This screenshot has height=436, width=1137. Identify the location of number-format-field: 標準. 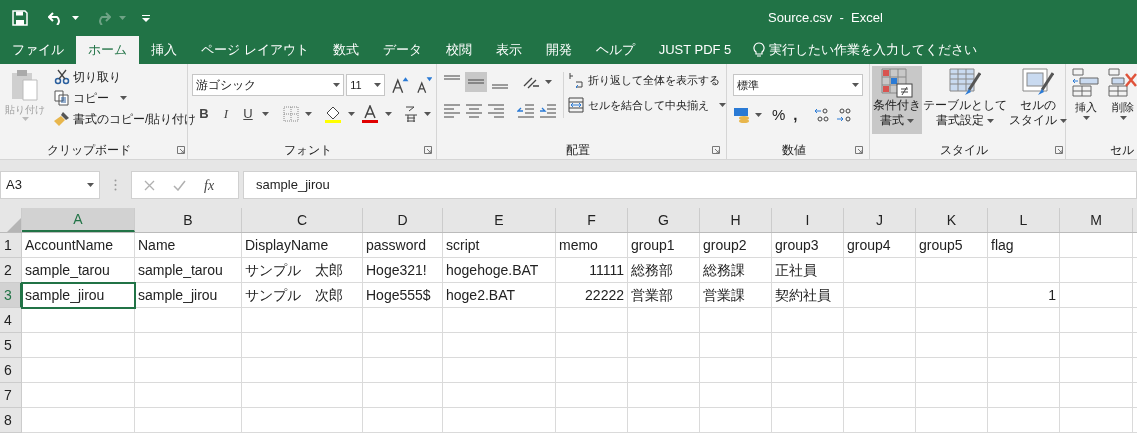
(798, 85).